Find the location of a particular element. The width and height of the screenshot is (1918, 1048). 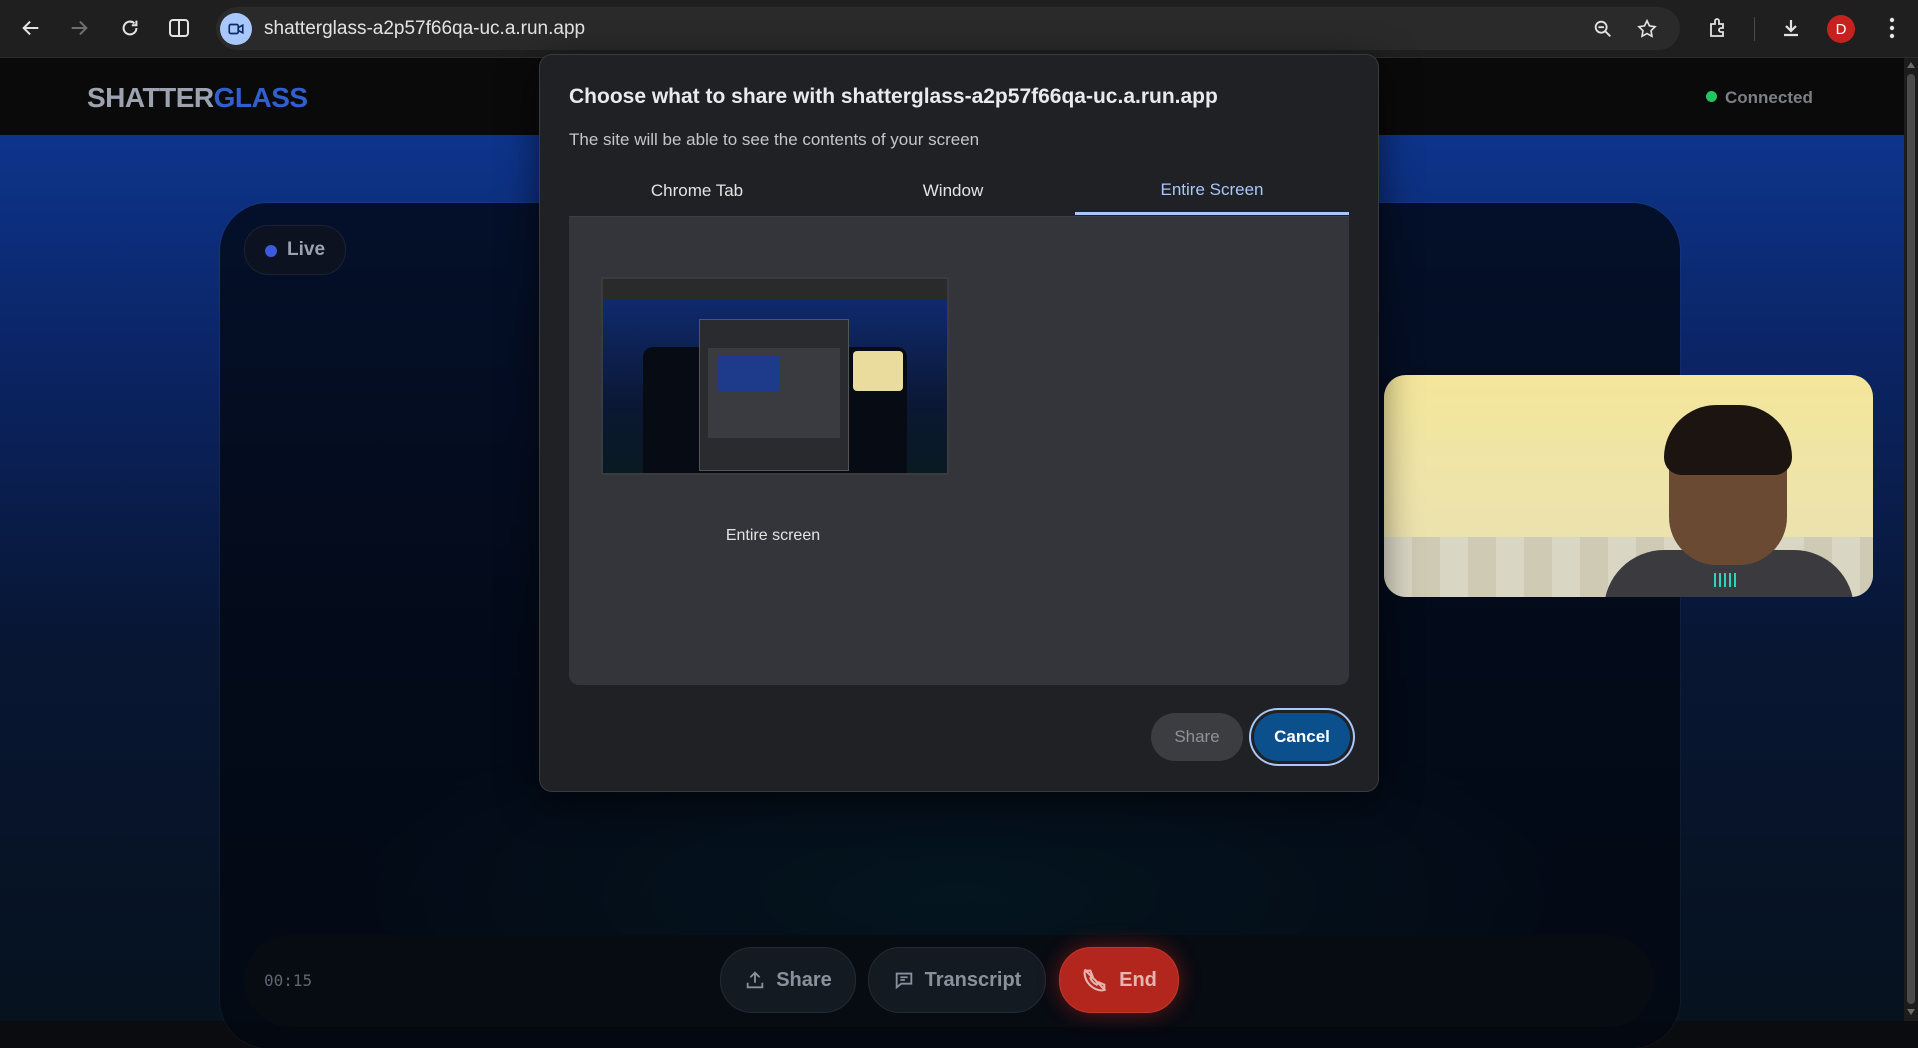

forward-icon is located at coordinates (79, 28).